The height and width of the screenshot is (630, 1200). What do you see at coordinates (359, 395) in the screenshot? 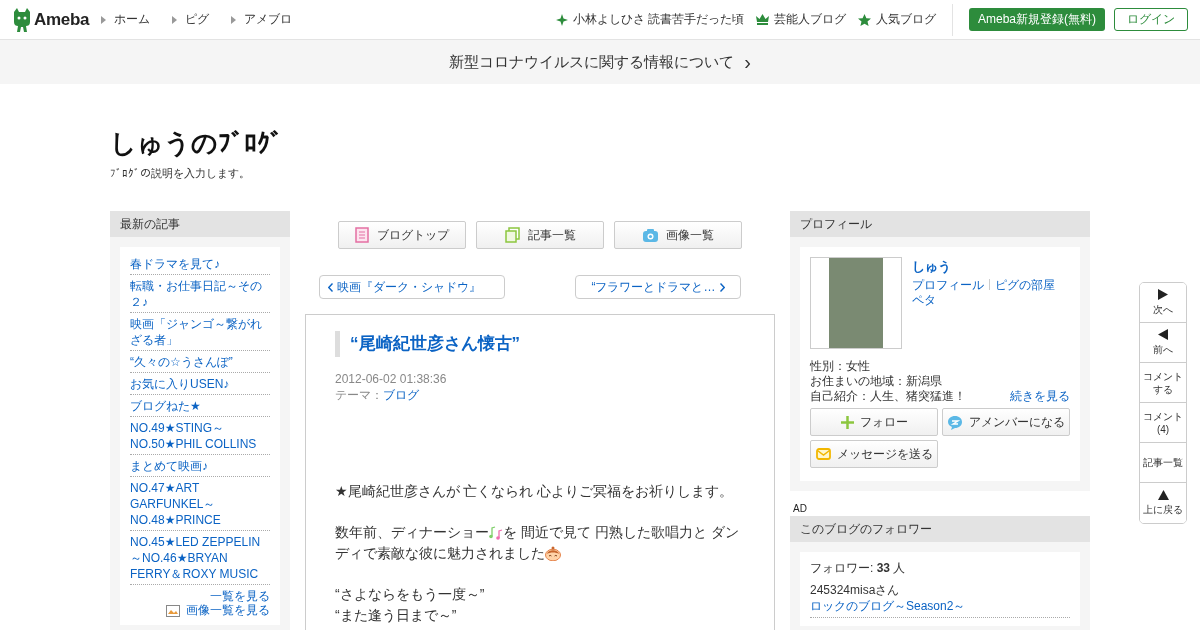
I see `theme-label: テーマ：` at bounding box center [359, 395].